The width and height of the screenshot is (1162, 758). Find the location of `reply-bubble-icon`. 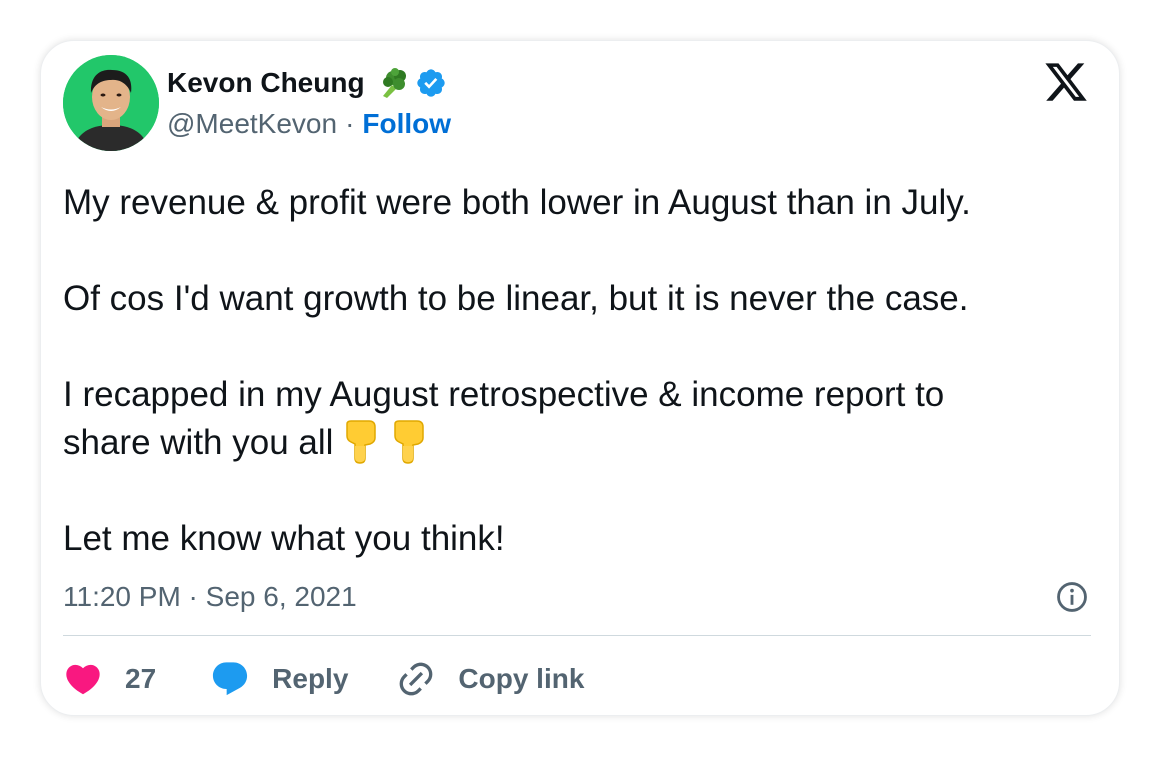

reply-bubble-icon is located at coordinates (230, 679).